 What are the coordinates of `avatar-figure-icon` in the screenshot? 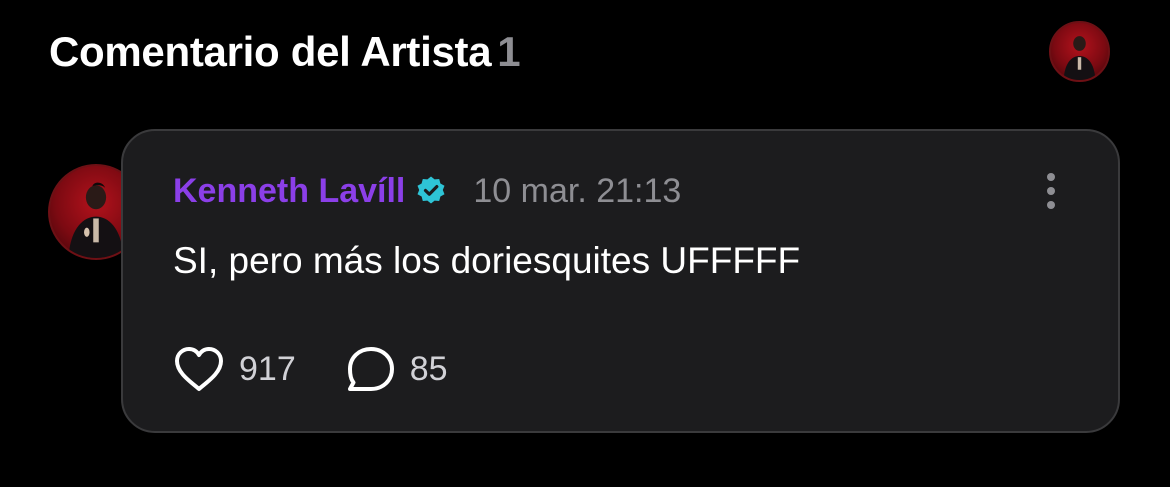 It's located at (1079, 58).